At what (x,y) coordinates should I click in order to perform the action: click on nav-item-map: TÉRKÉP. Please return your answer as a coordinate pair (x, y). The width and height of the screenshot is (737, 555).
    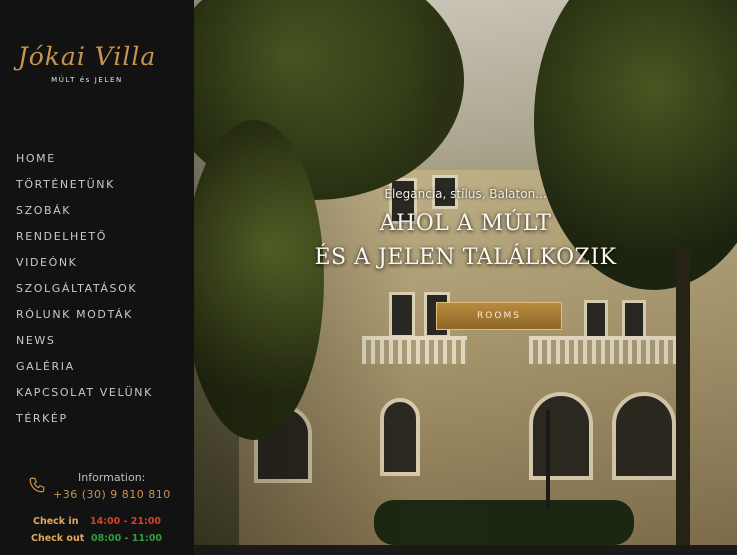
    Looking at the image, I should click on (84, 423).